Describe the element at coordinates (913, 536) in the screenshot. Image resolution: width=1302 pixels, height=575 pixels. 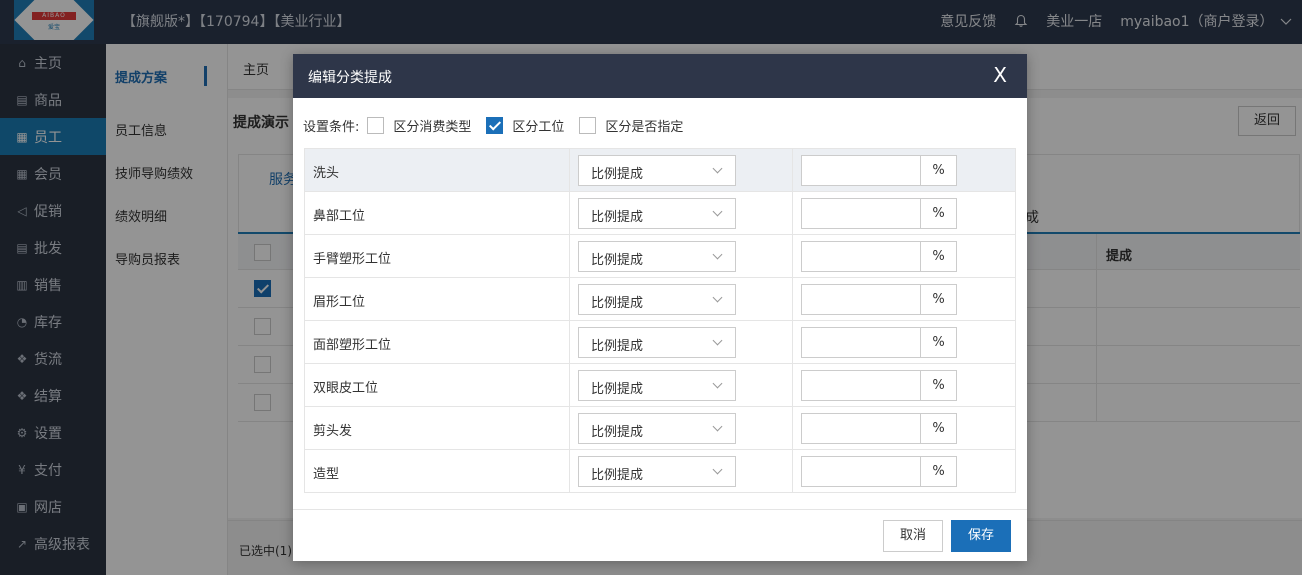
I see `cancel-button: 取消` at that location.